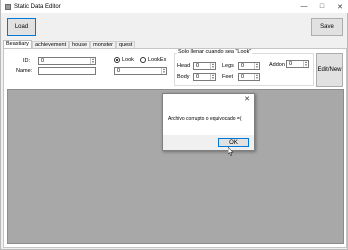  What do you see at coordinates (140, 71) in the screenshot?
I see `look-value-field: 0 ▲ ▼` at bounding box center [140, 71].